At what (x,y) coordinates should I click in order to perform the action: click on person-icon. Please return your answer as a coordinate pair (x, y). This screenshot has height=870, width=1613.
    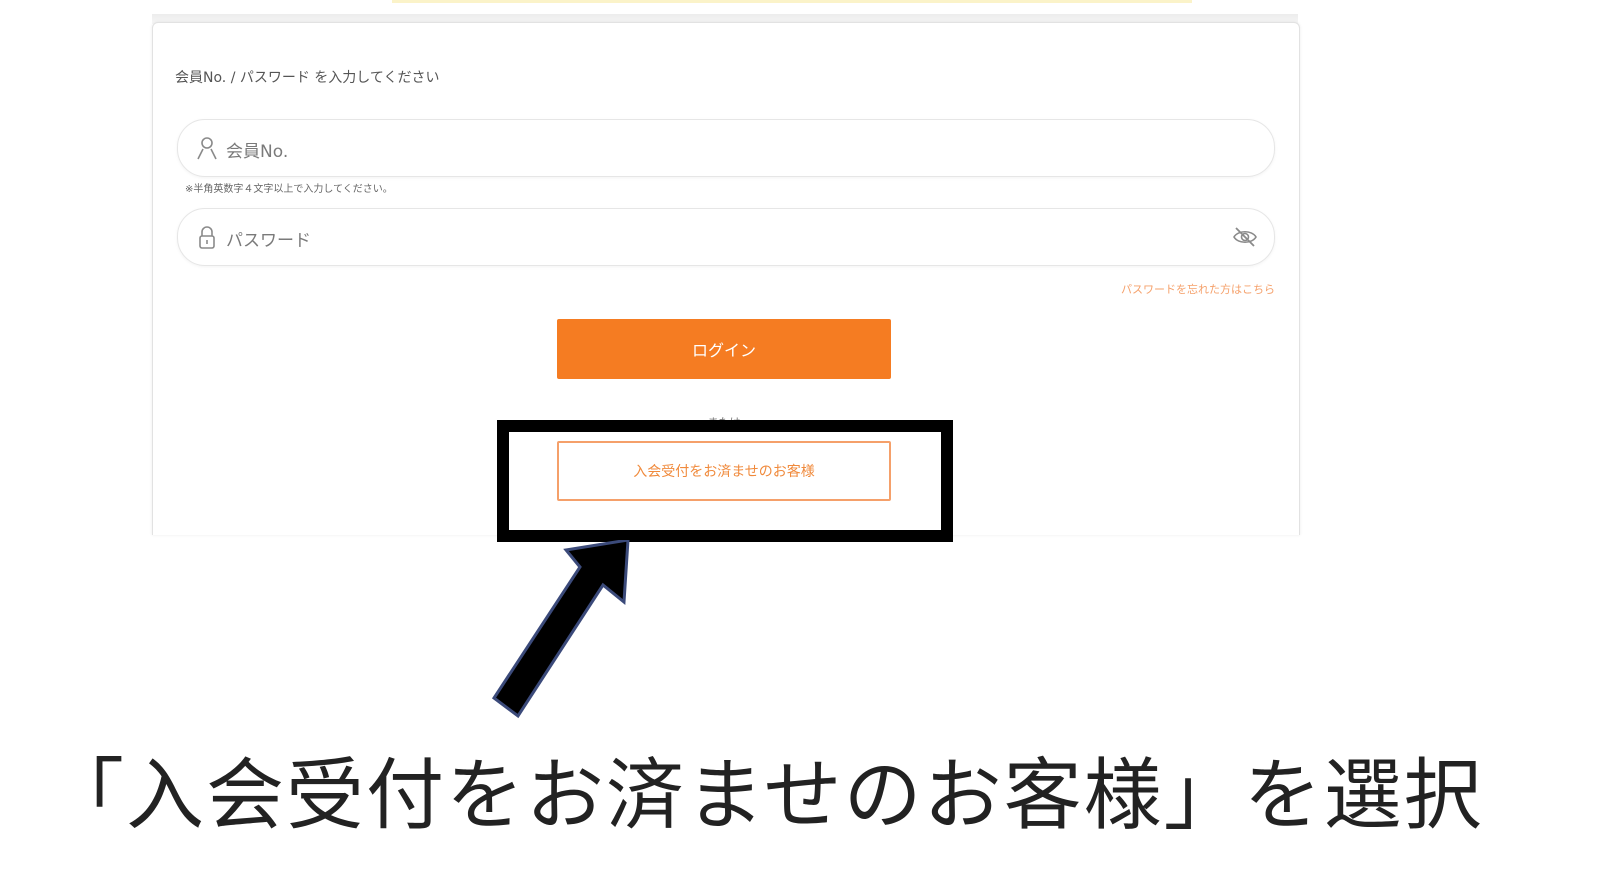
    Looking at the image, I should click on (207, 148).